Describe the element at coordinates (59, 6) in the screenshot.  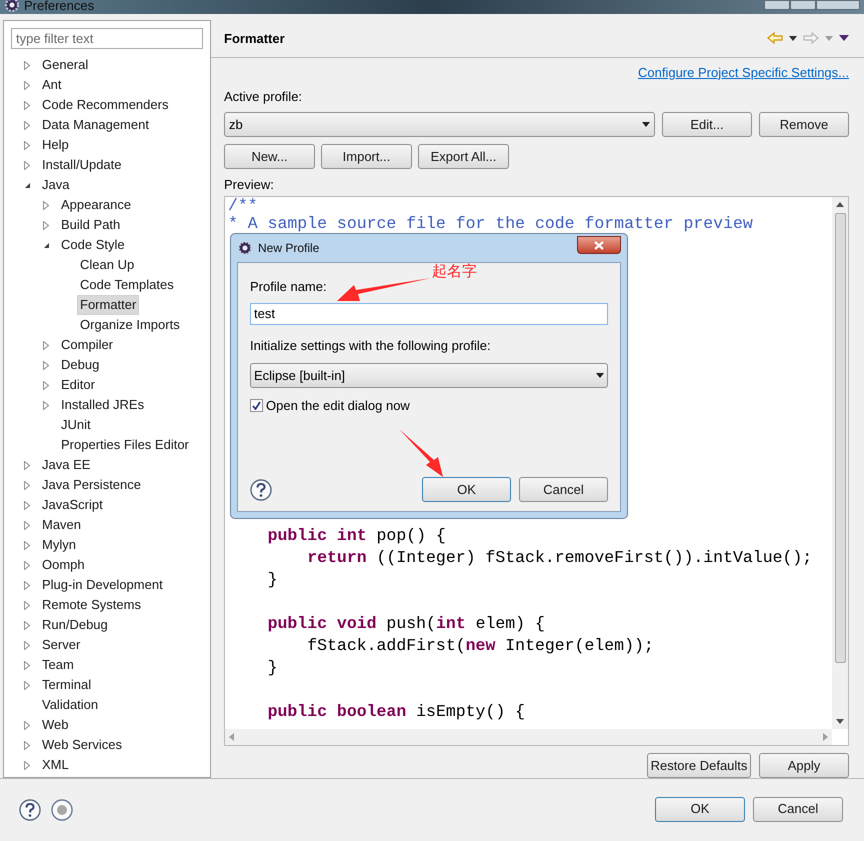
I see `window-title: Preferences` at that location.